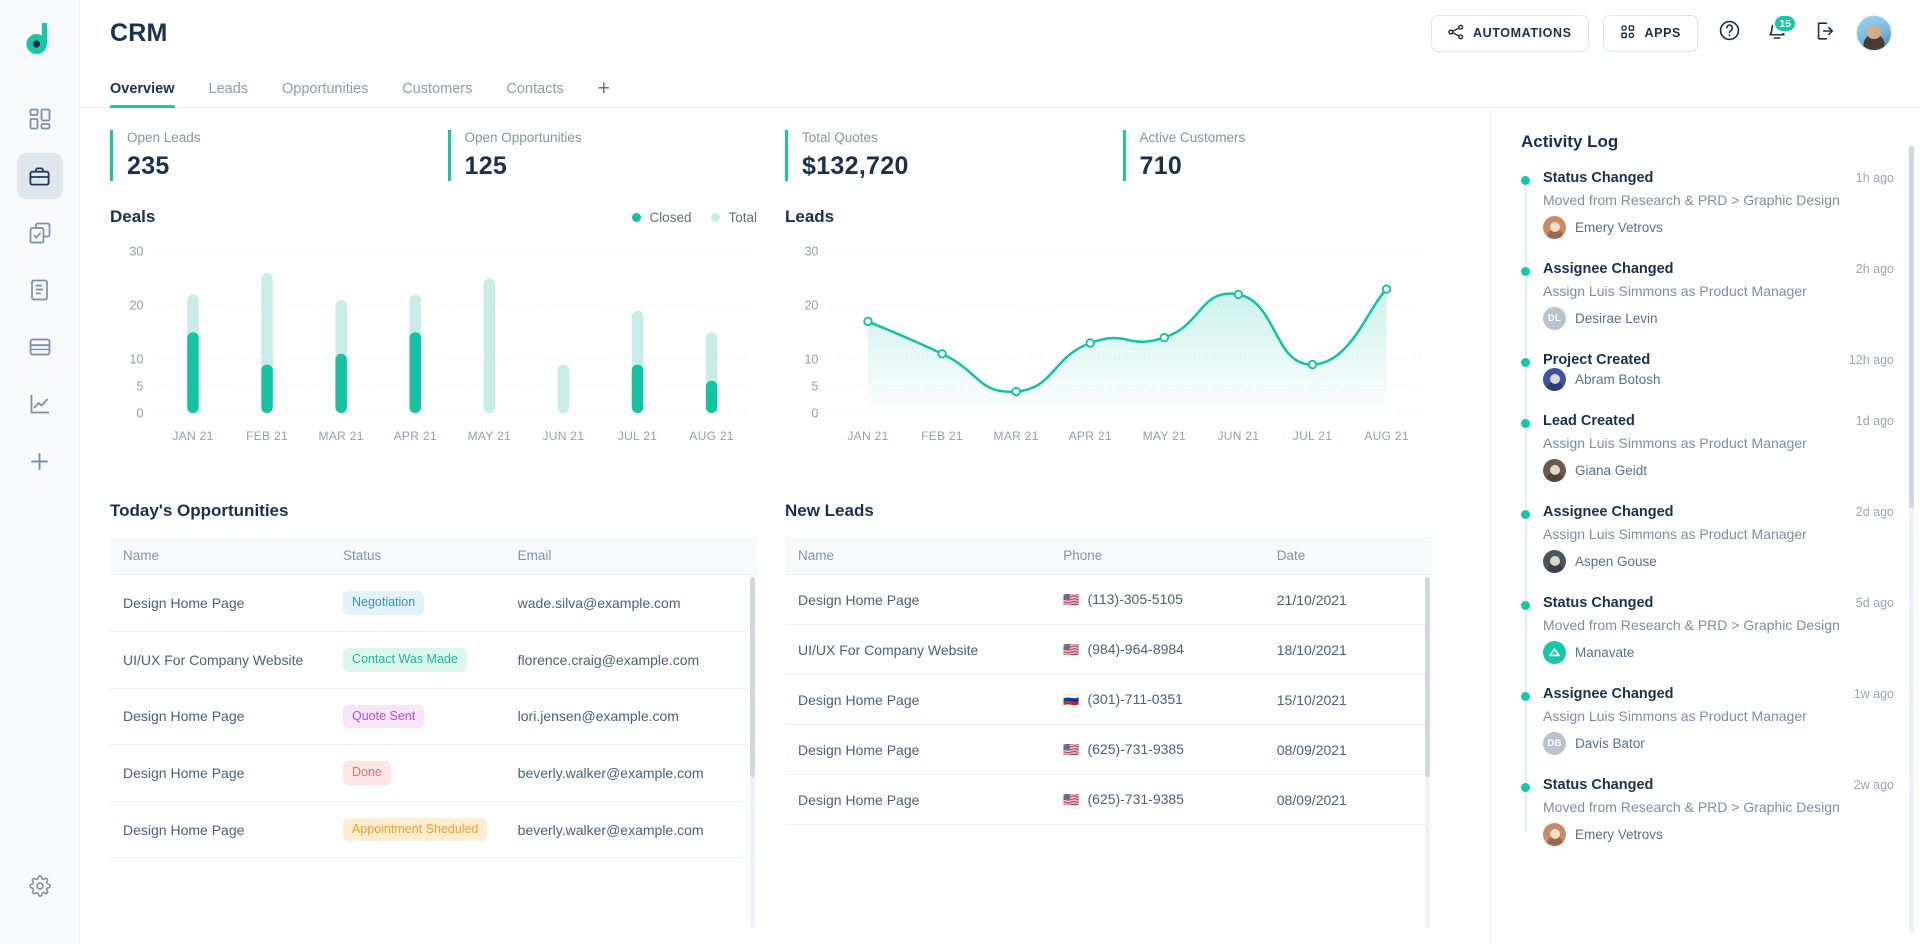 The image size is (1920, 944). What do you see at coordinates (40, 38) in the screenshot?
I see `droplet-logo-icon` at bounding box center [40, 38].